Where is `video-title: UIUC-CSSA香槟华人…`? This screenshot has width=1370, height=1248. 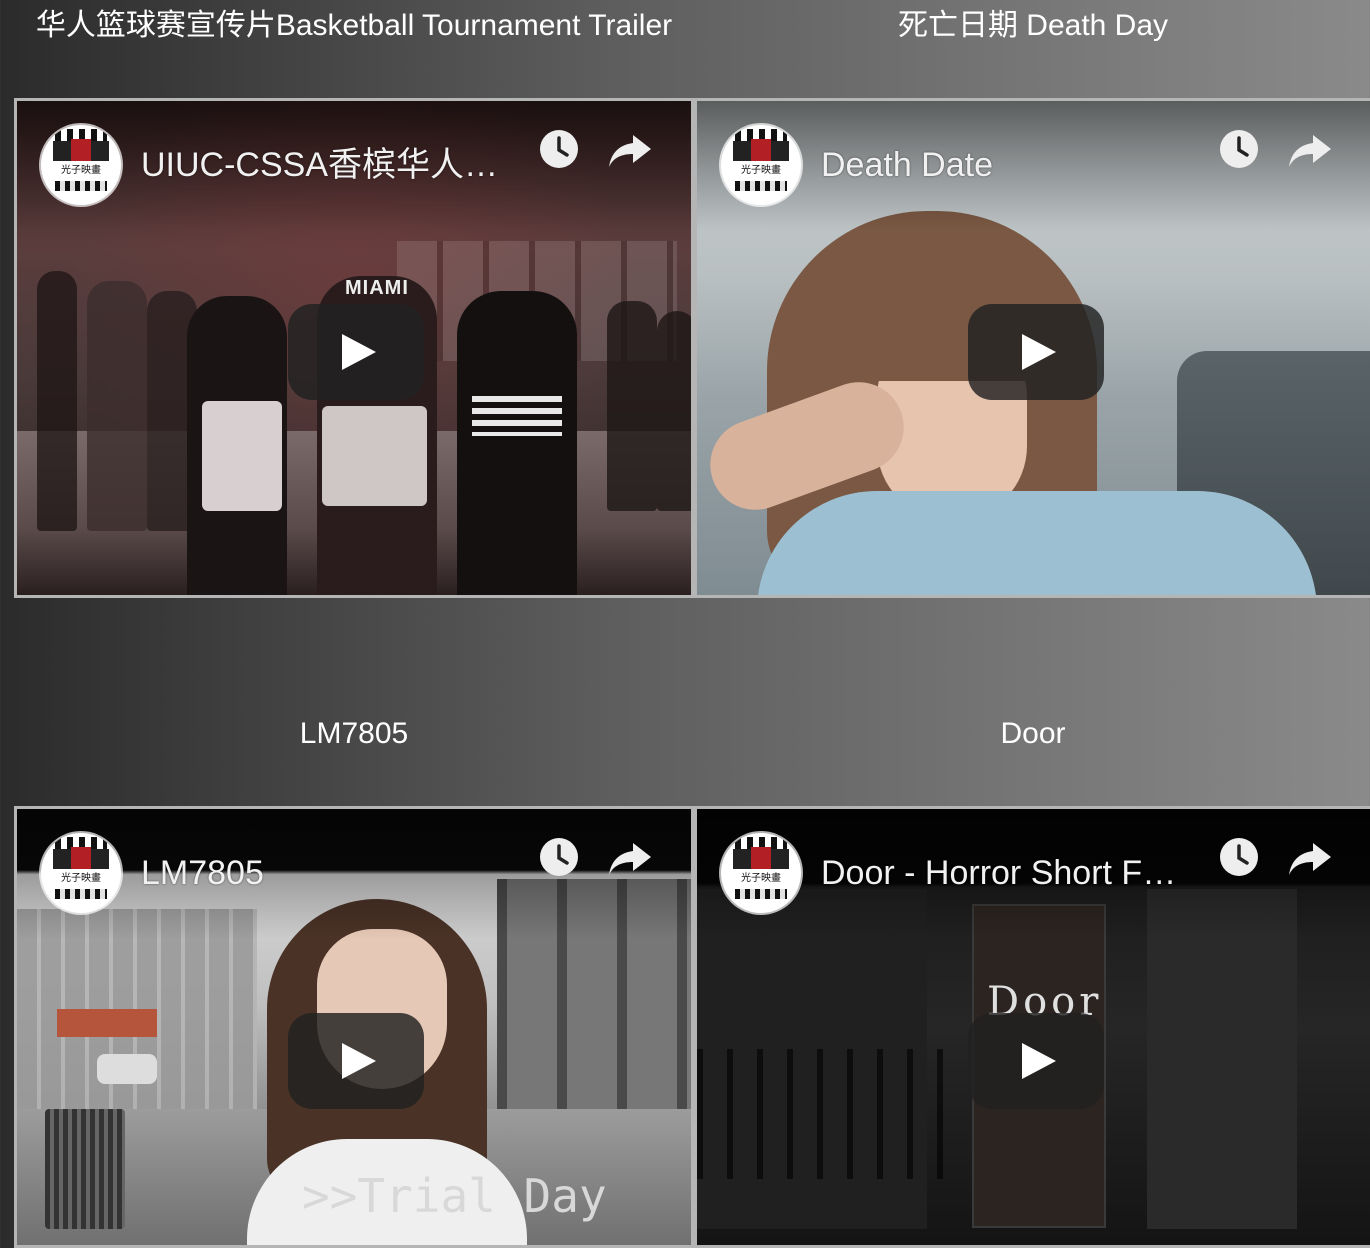
video-title: UIUC-CSSA香槟华人… is located at coordinates (319, 165).